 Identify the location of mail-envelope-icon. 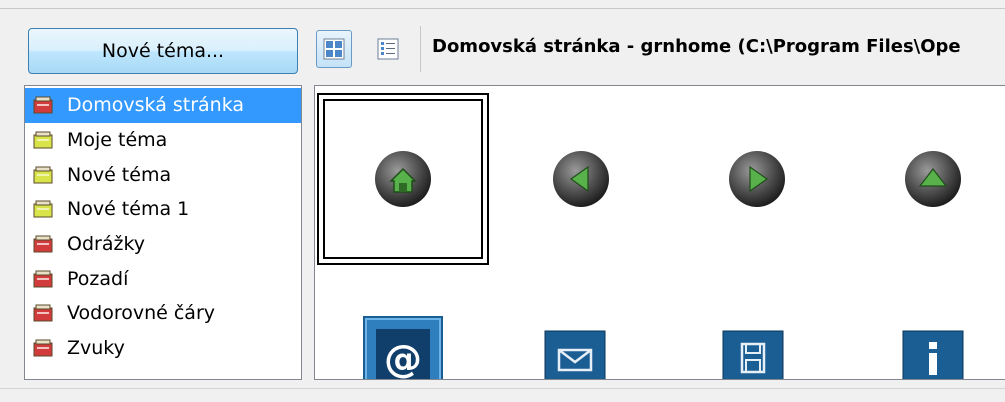
(575, 354).